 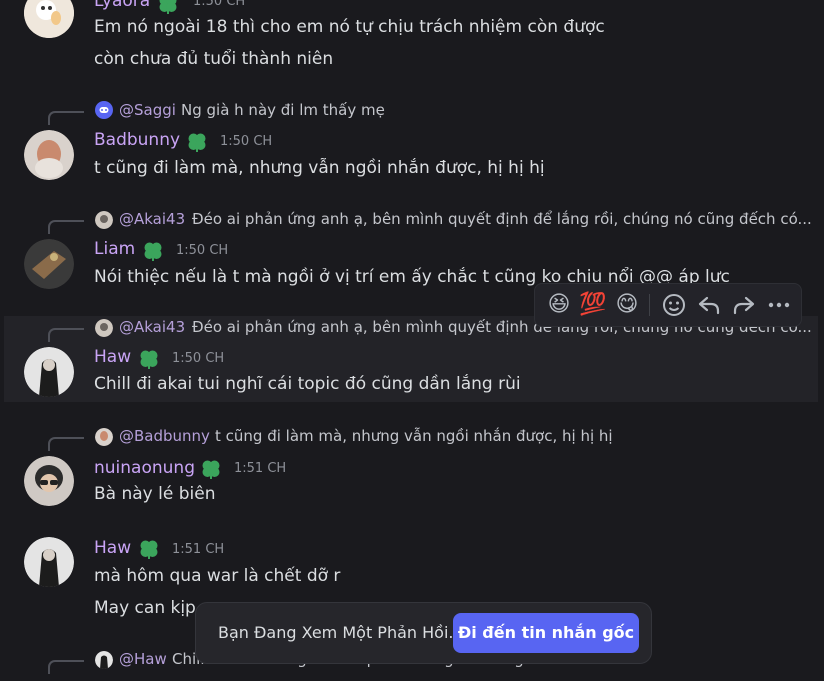 I want to click on quick-reaction-button: 😋, so click(x=627, y=305).